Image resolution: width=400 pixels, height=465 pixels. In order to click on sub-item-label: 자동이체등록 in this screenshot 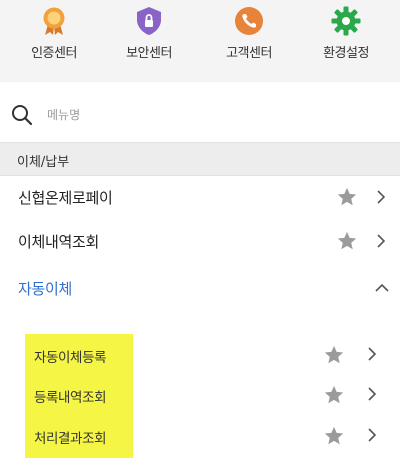, I will do `click(70, 358)`.